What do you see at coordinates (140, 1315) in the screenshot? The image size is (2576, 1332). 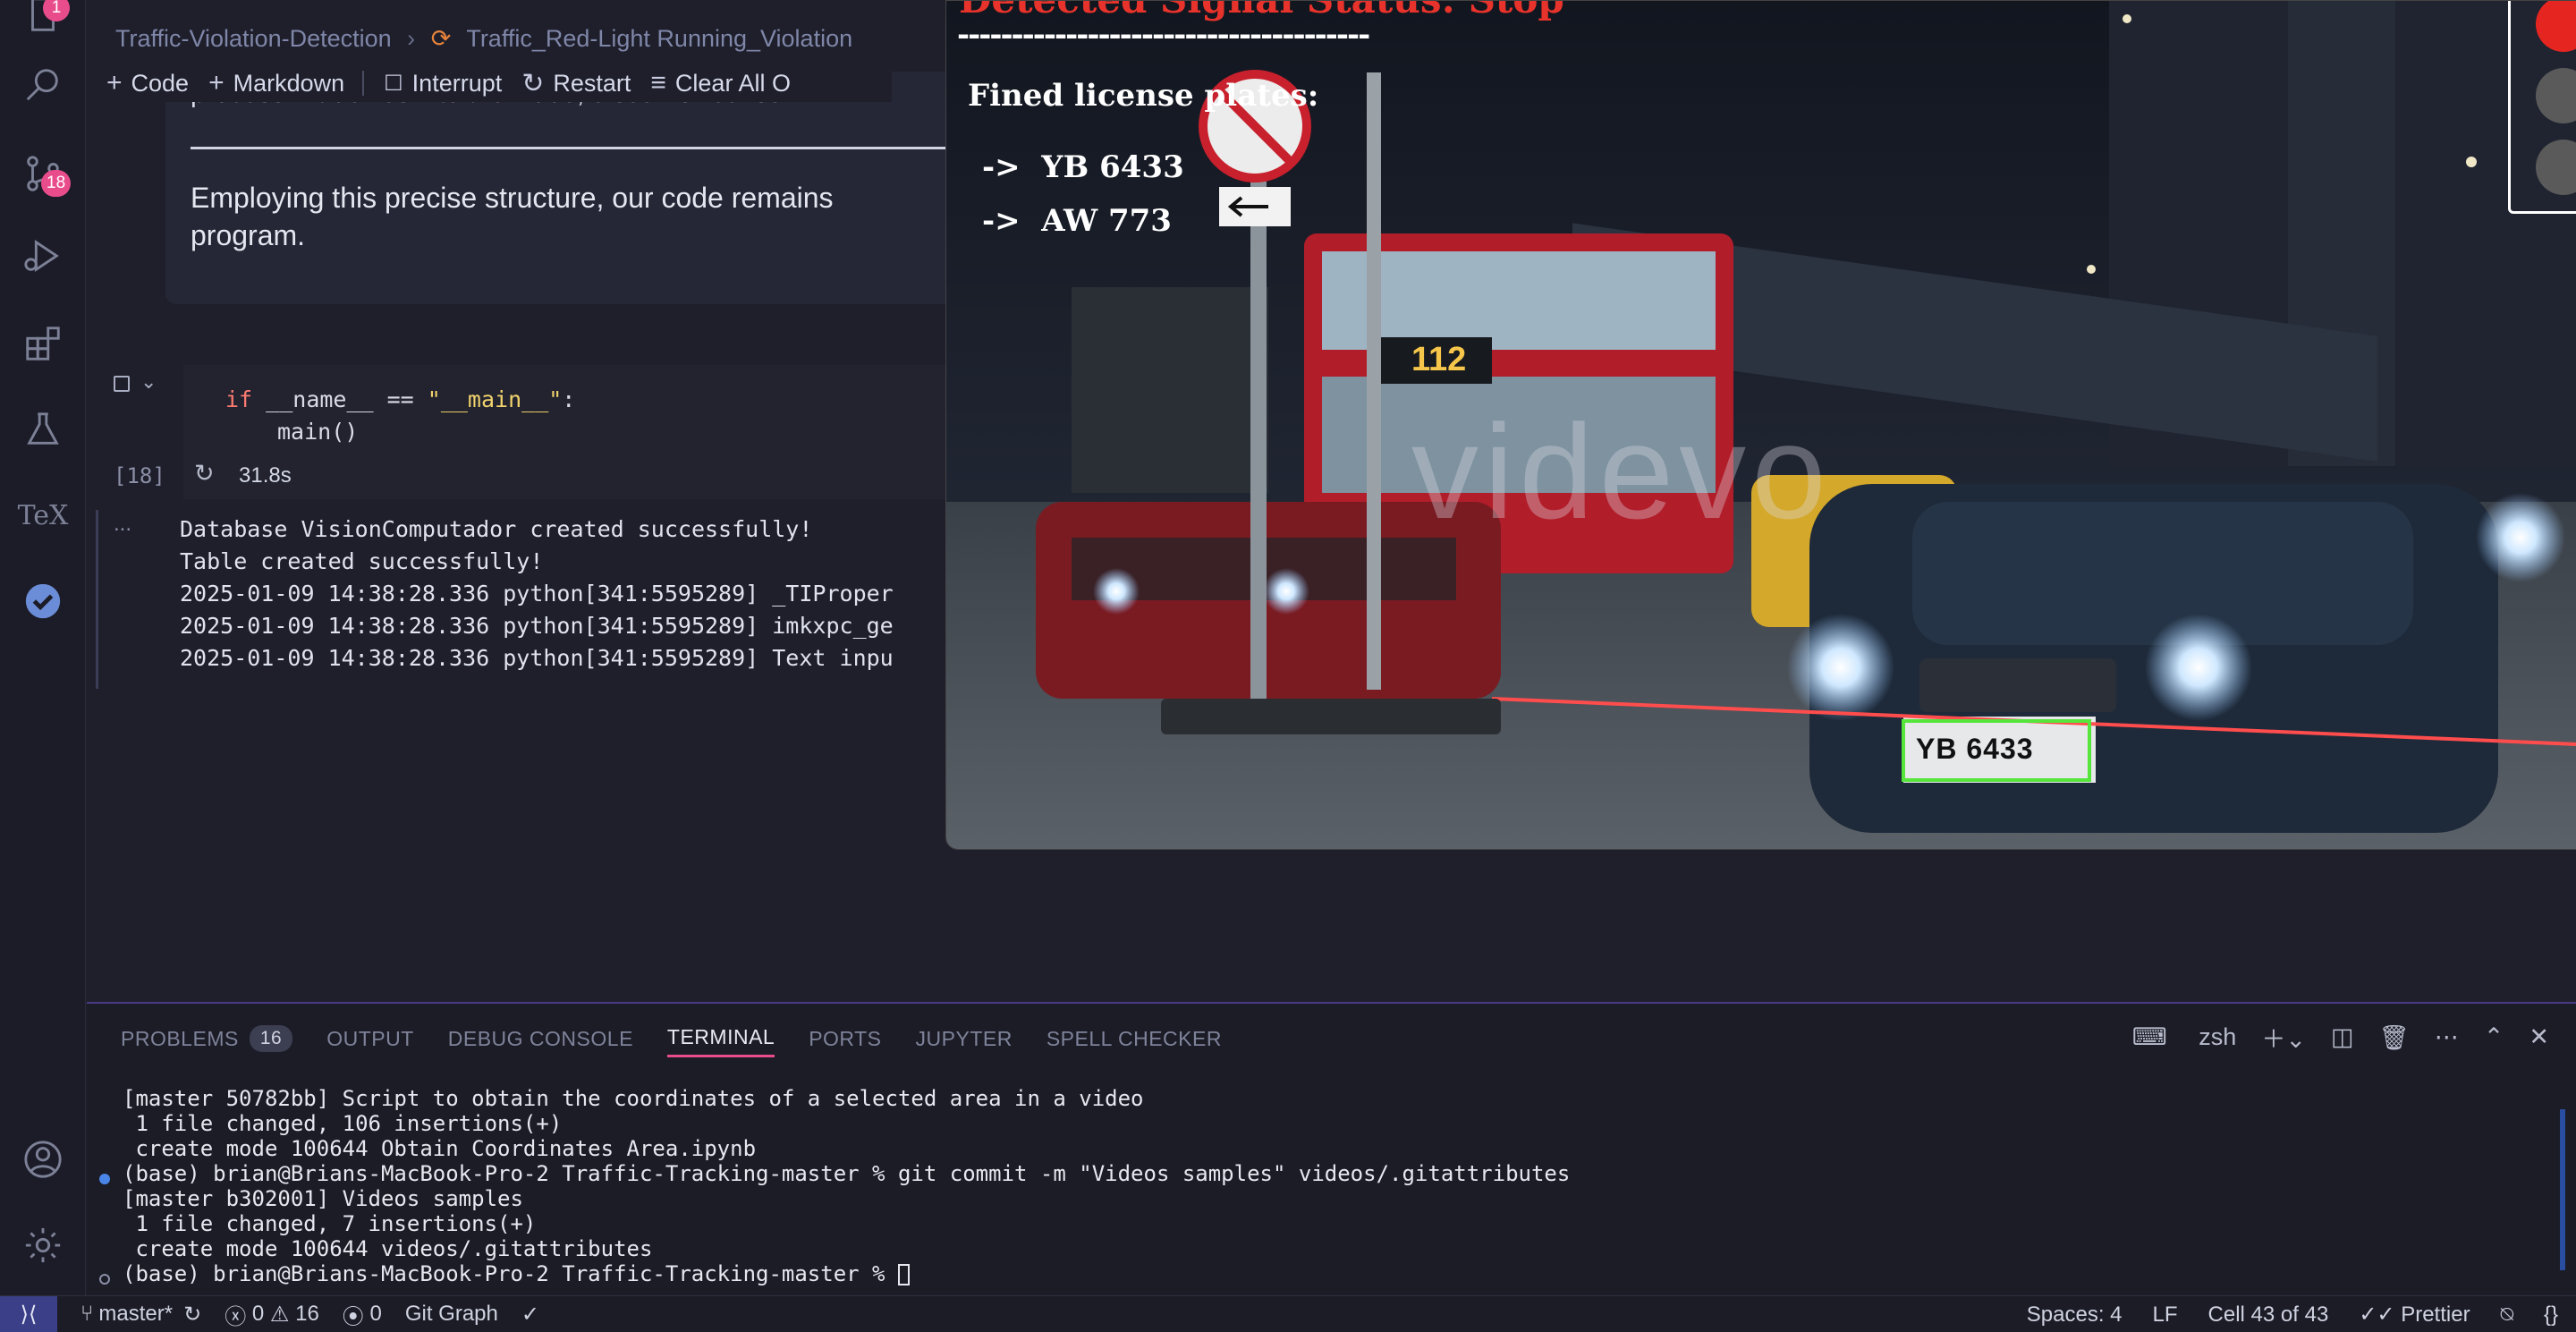 I see `git-branch: ⑂ master* ↻` at bounding box center [140, 1315].